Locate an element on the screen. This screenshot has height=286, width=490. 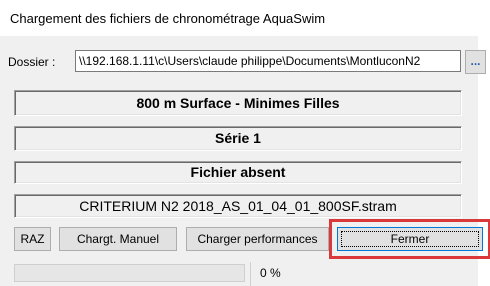
progress-label: 0 % is located at coordinates (270, 273).